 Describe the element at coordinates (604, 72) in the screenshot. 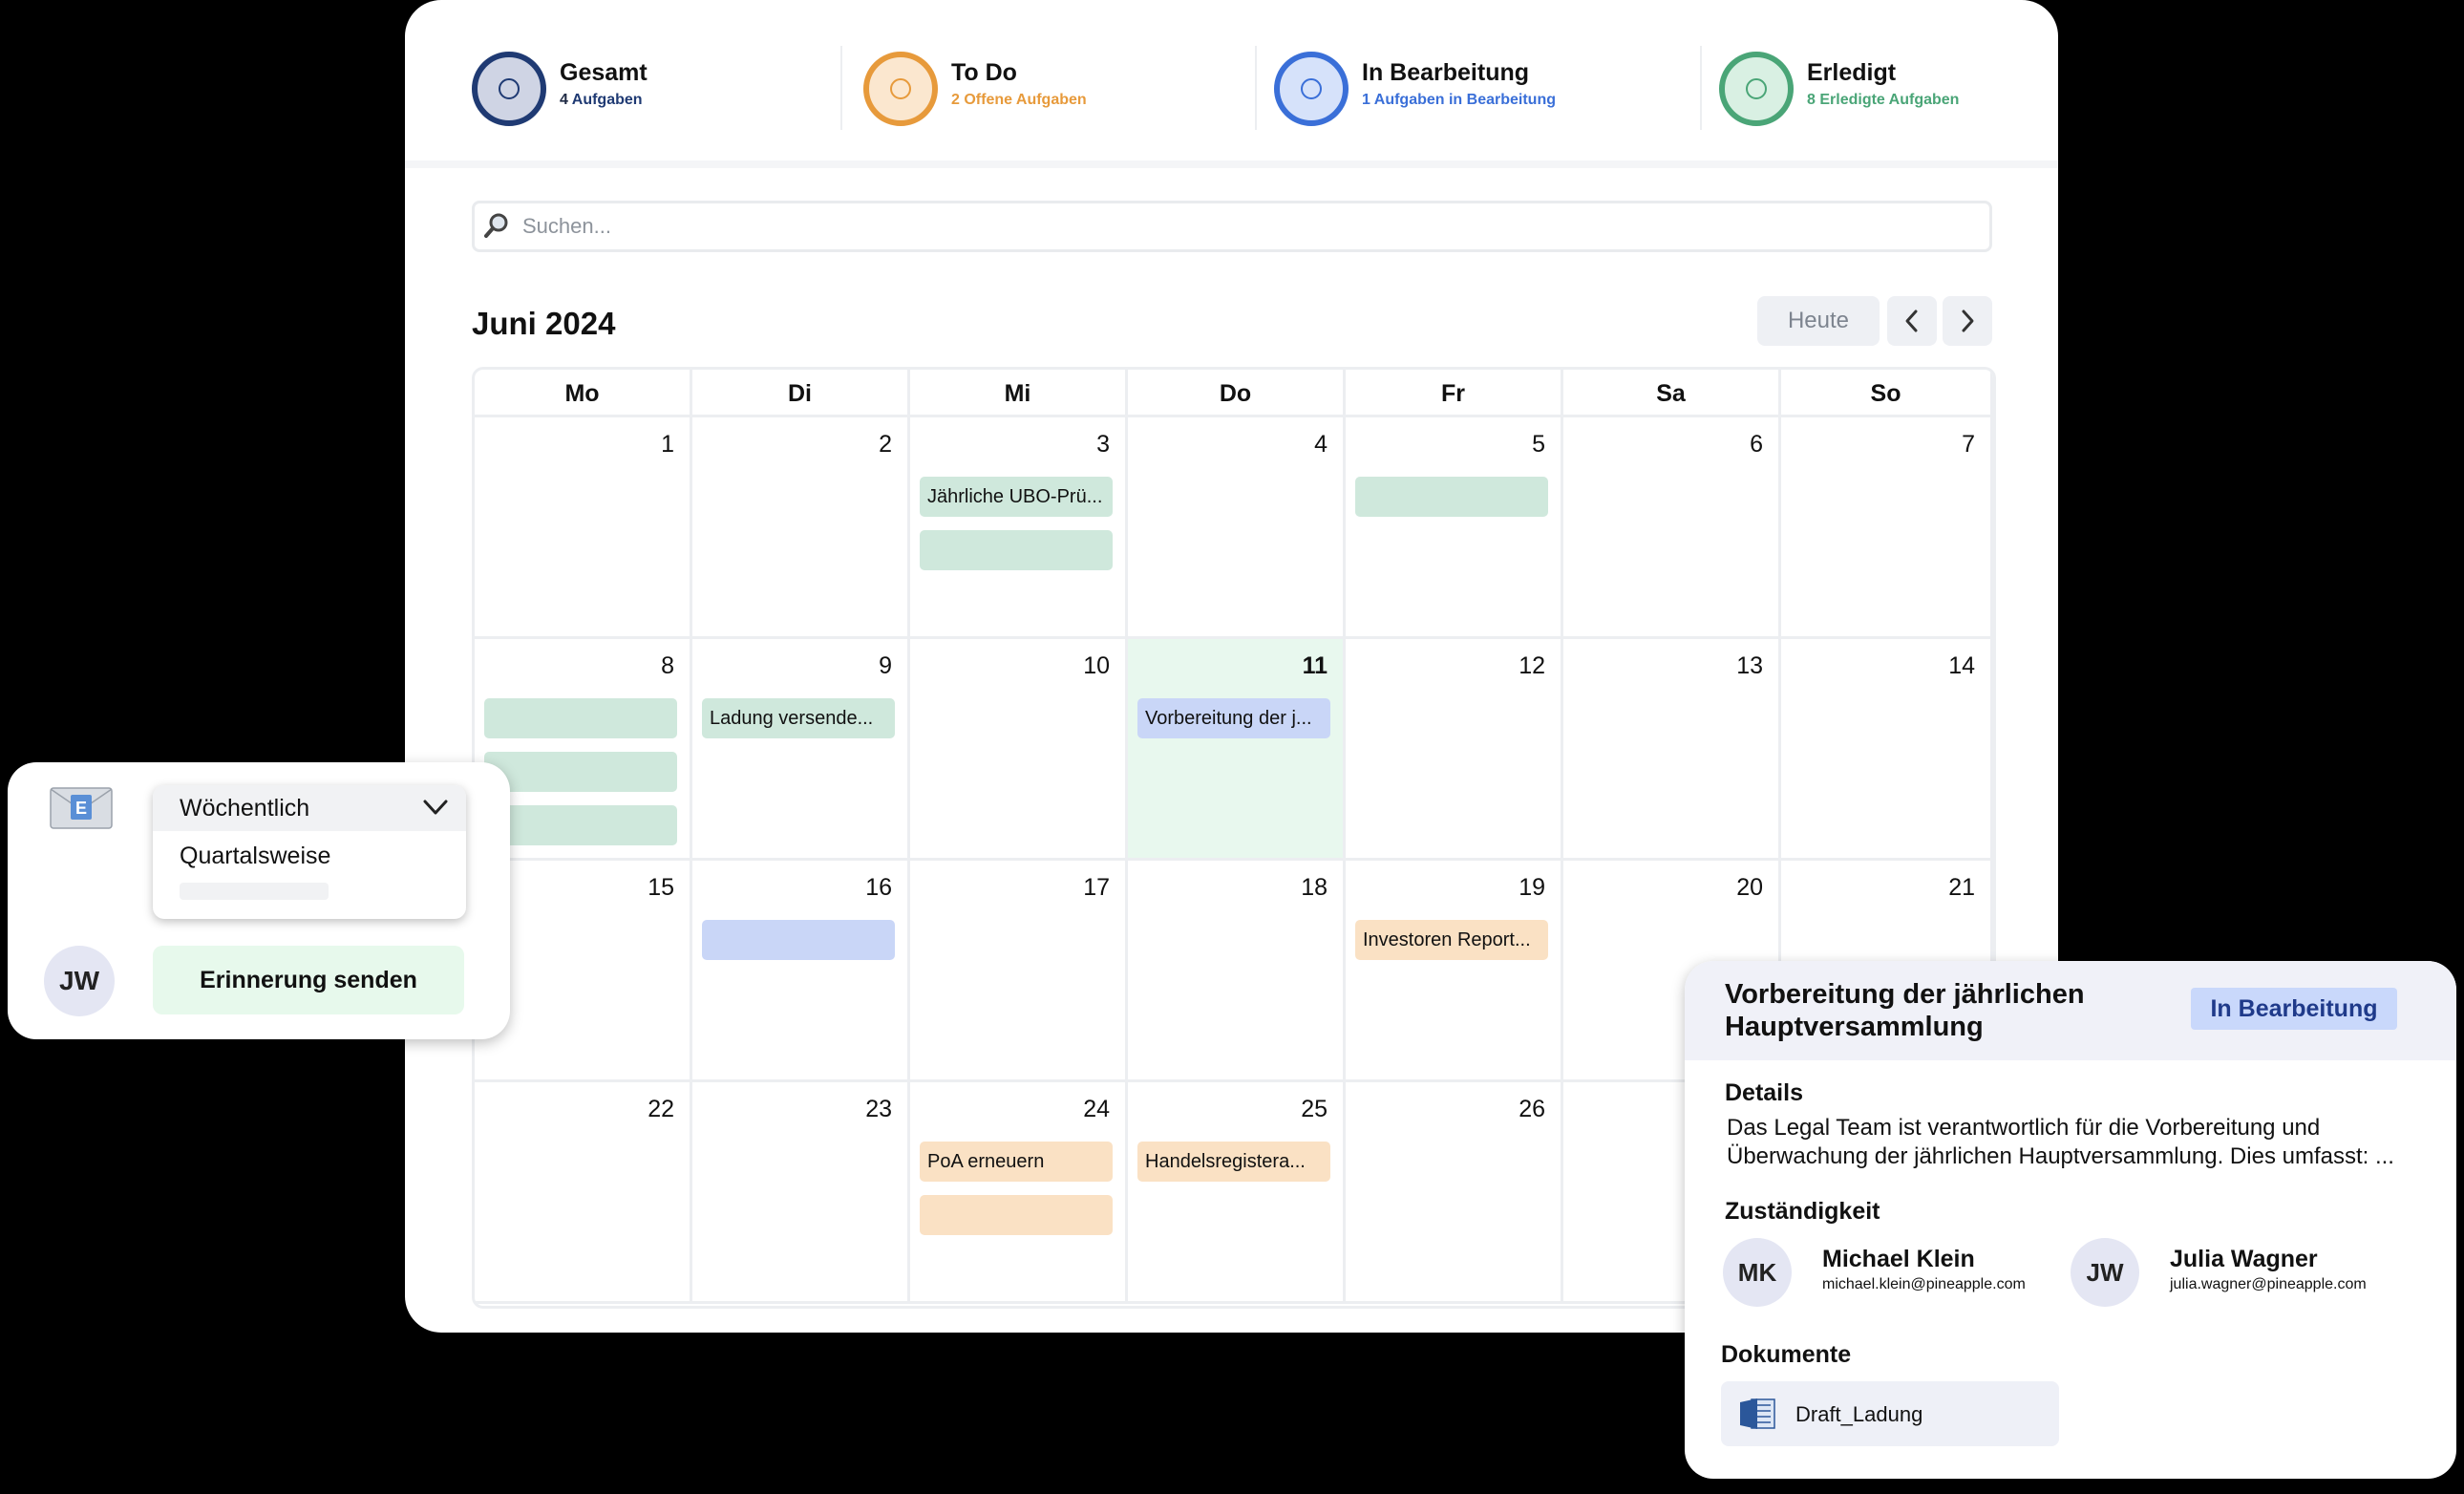

I see `stat-title: Gesamt` at that location.